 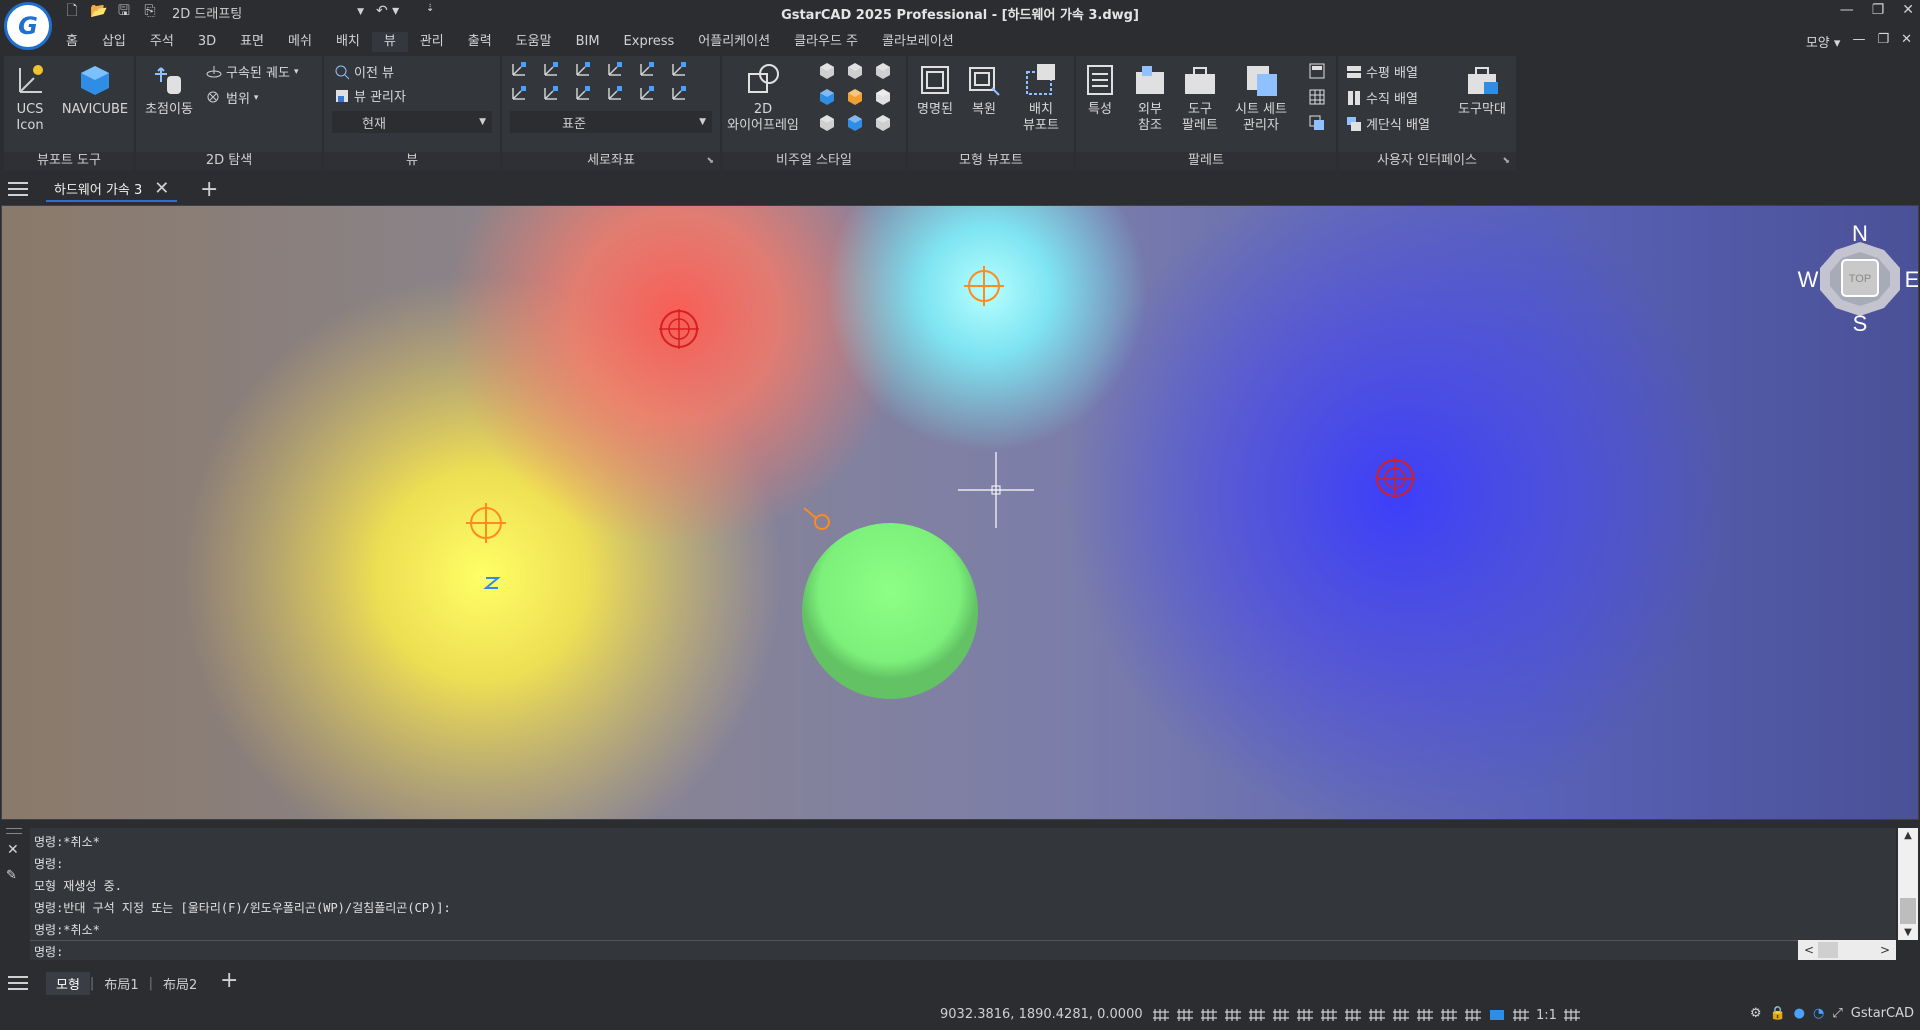 I want to click on ortho-icon, so click(x=1233, y=1015).